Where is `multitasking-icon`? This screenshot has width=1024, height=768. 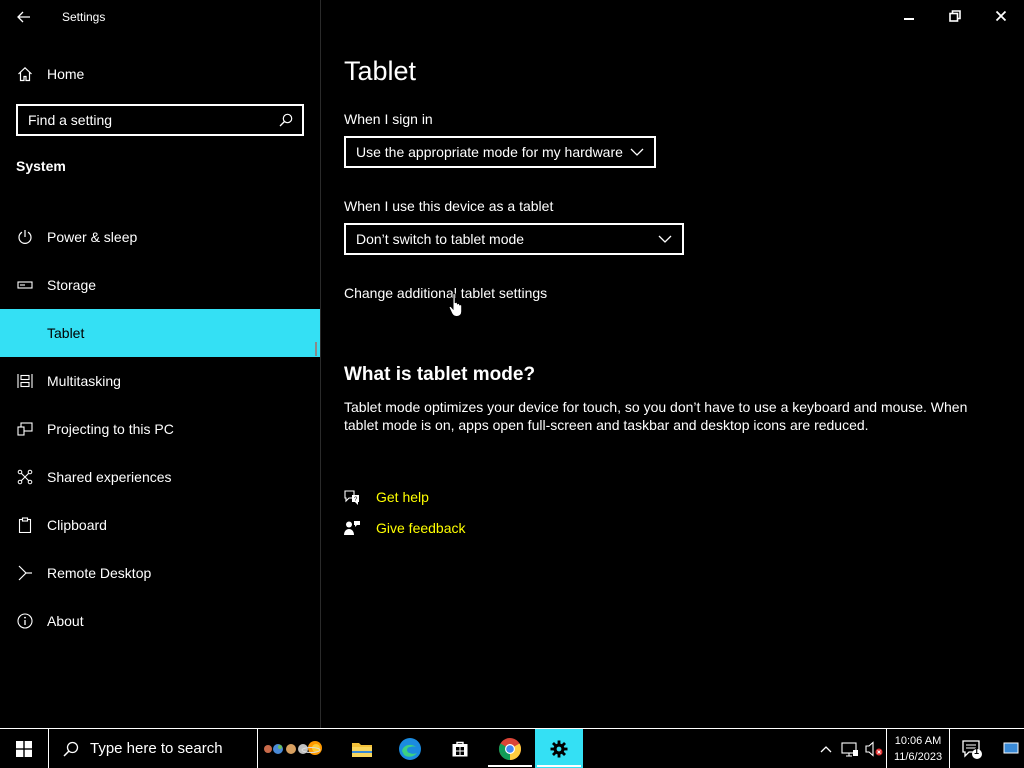 multitasking-icon is located at coordinates (25, 381).